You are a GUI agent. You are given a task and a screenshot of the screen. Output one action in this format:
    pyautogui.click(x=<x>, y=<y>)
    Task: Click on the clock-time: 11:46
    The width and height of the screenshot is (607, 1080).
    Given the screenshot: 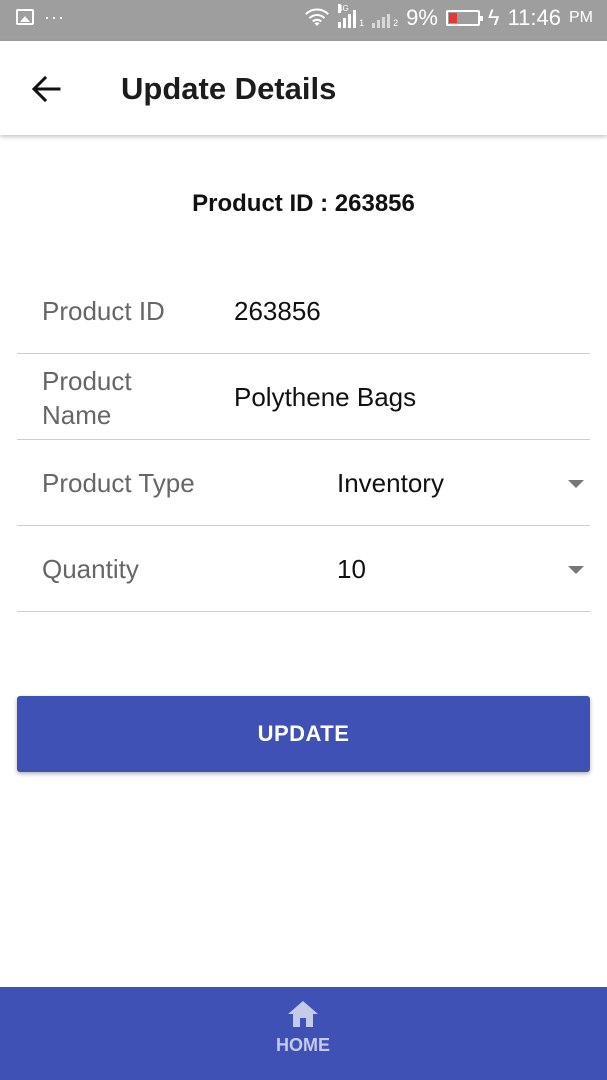 What is the action you would take?
    pyautogui.click(x=534, y=17)
    